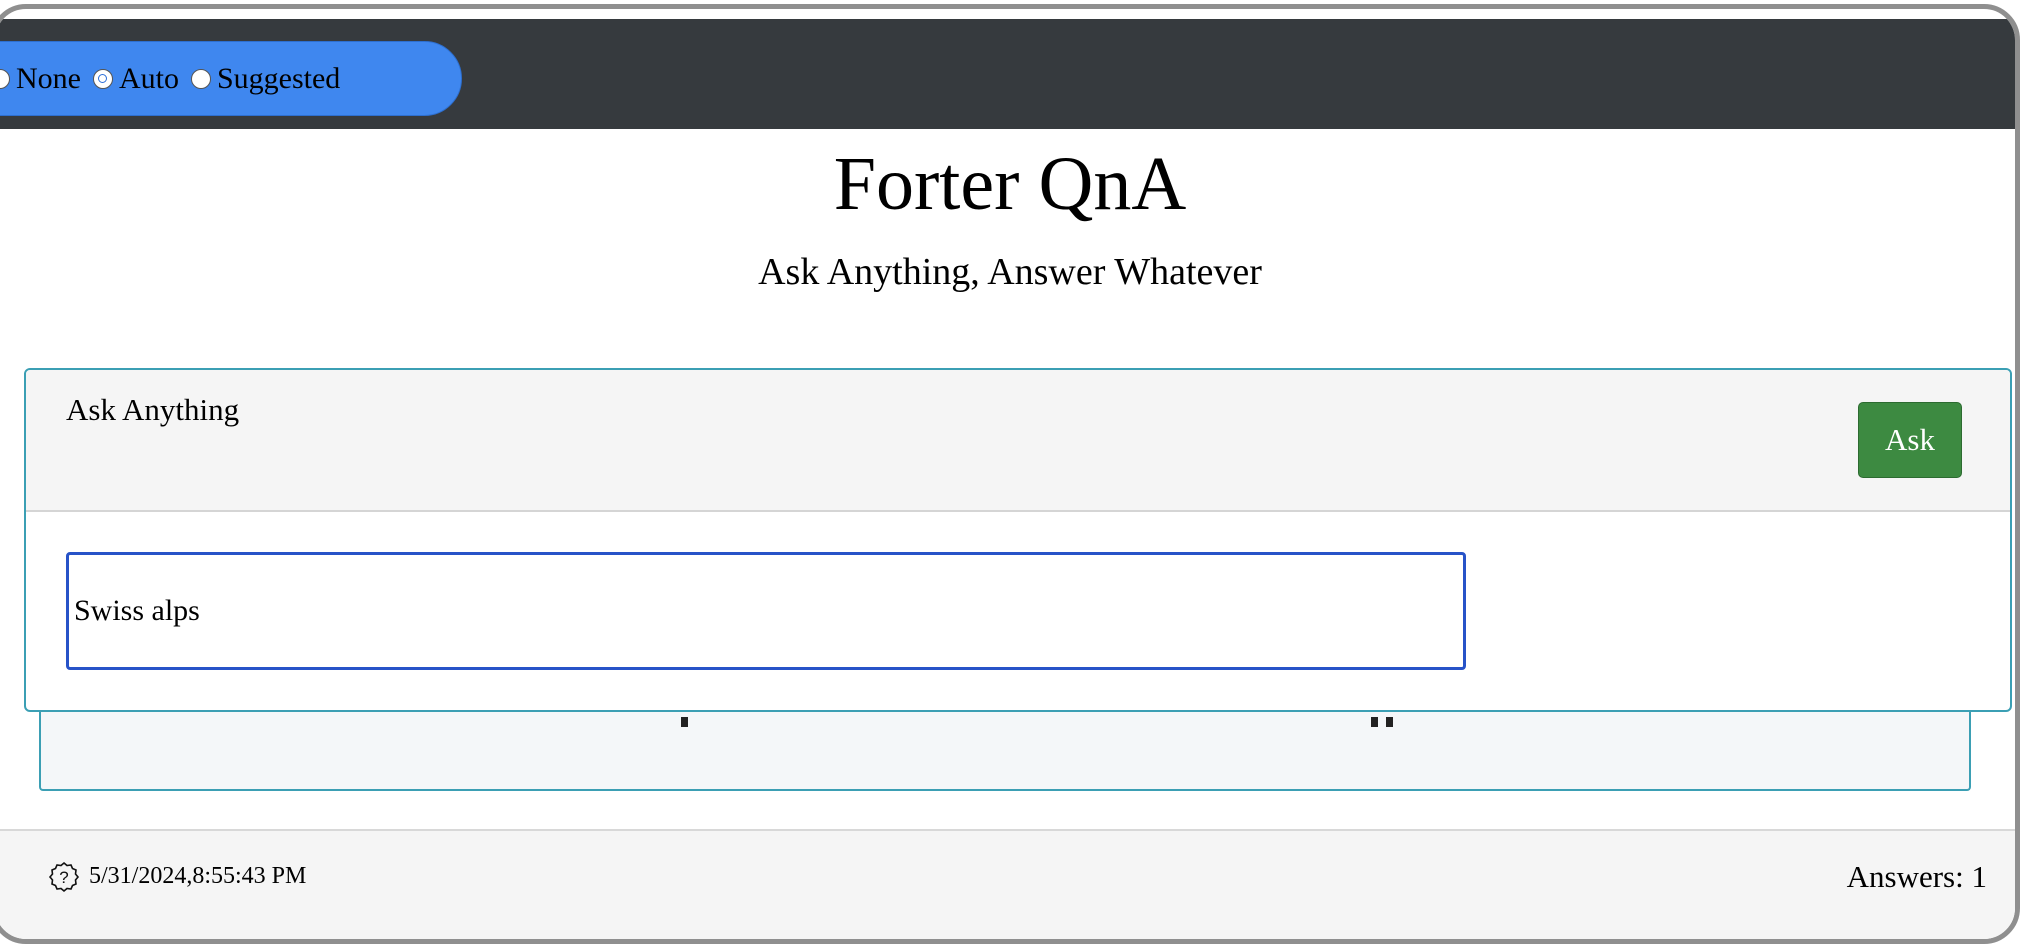  Describe the element at coordinates (1916, 876) in the screenshot. I see `answers-count: Answers: 1` at that location.